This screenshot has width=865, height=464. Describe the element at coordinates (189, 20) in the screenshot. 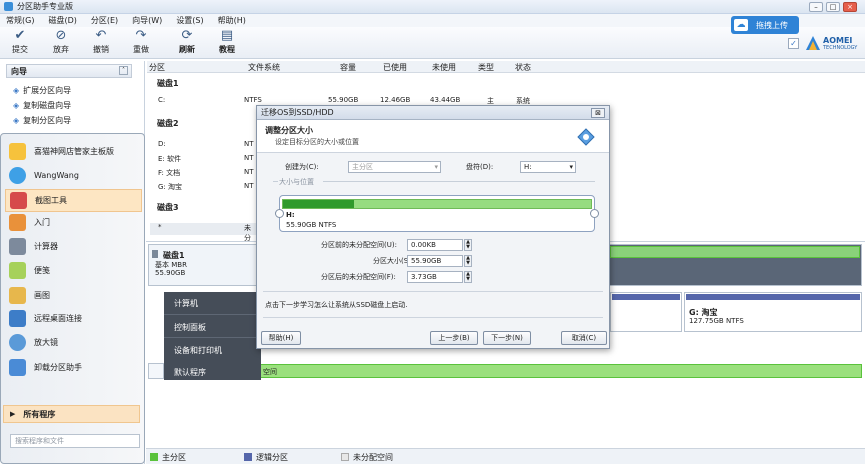

I see `menu-settings: 设置(S)` at that location.